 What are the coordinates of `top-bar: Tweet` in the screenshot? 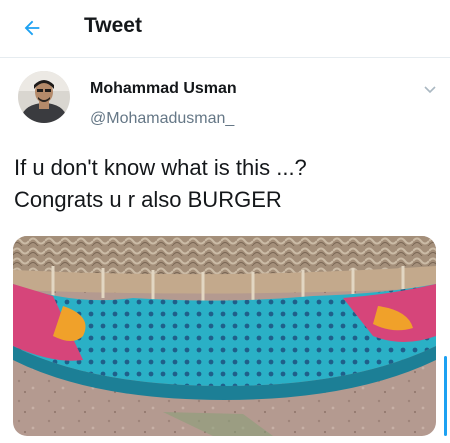 It's located at (225, 29).